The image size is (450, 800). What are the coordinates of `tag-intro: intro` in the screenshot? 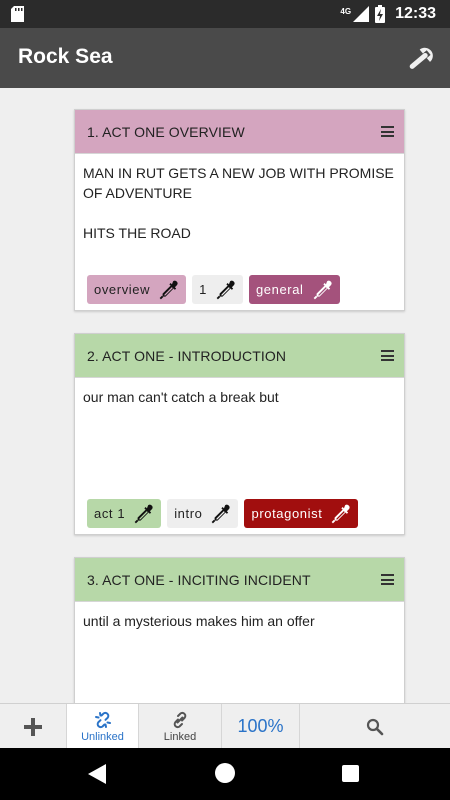 It's located at (203, 513).